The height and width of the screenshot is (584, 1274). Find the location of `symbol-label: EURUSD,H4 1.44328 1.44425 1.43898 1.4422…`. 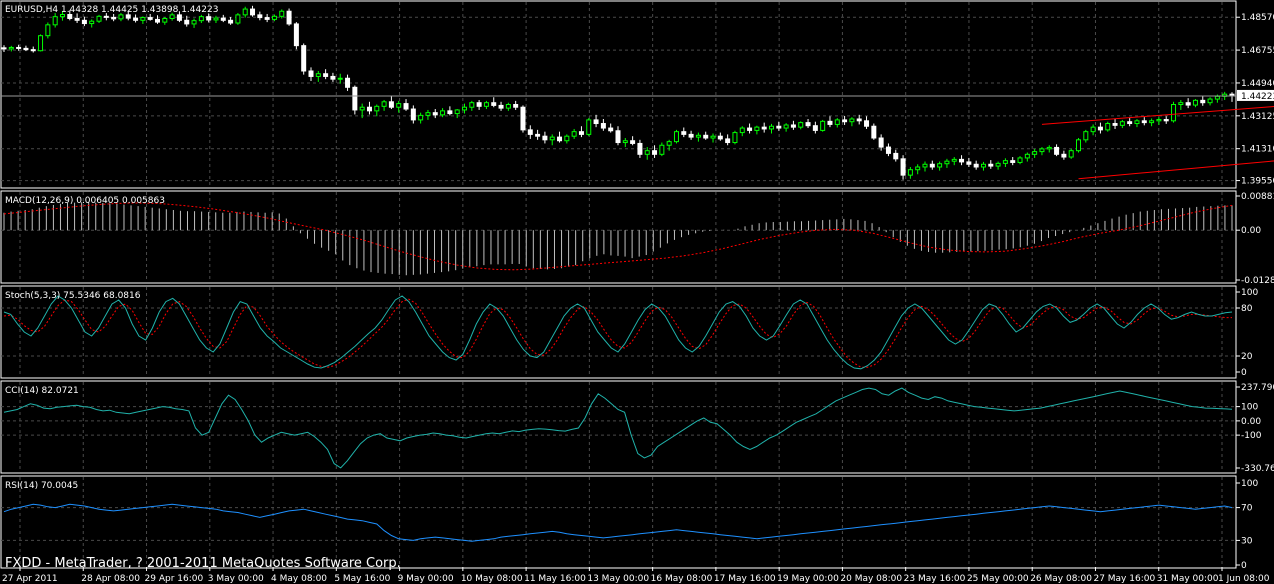

symbol-label: EURUSD,H4 1.44328 1.44425 1.43898 1.4422… is located at coordinates (111, 10).